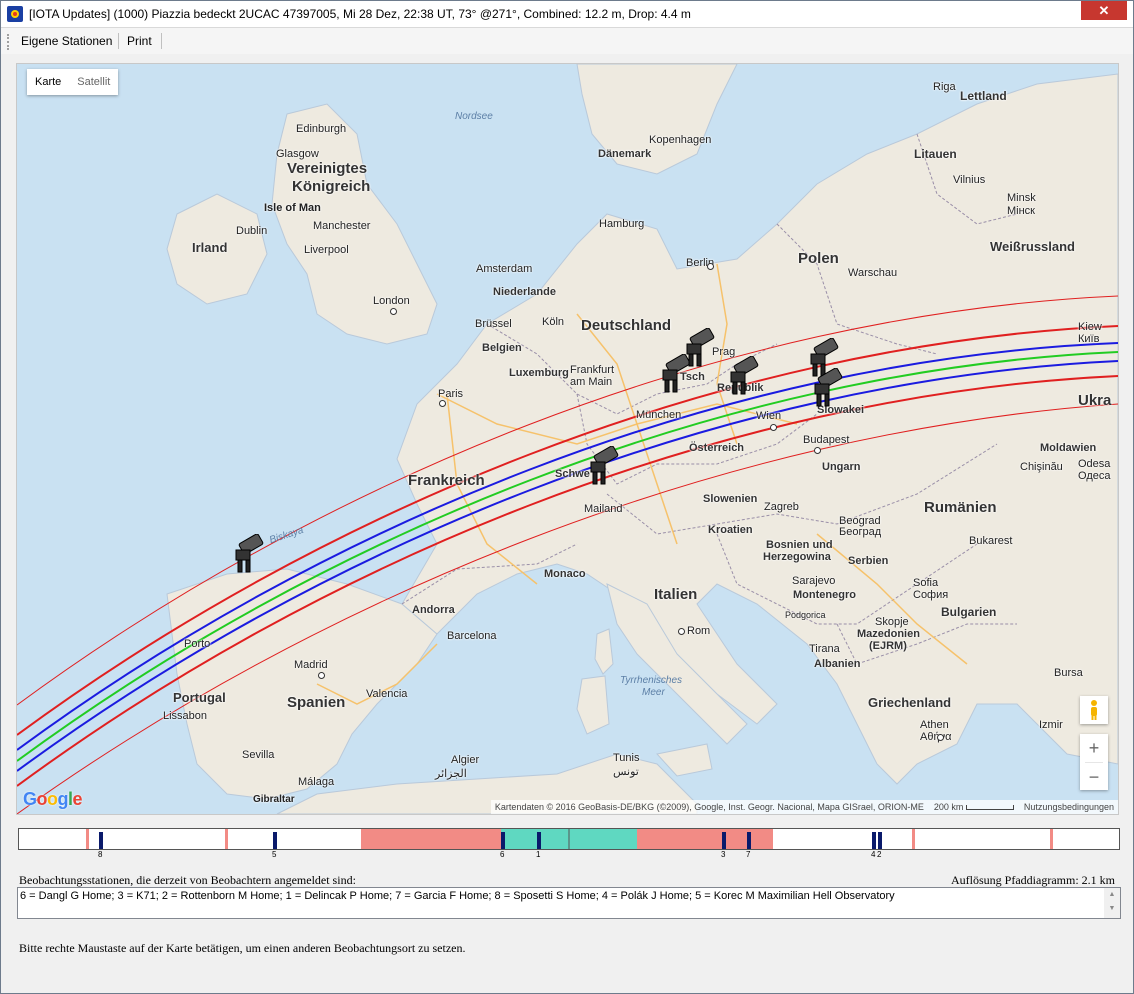  I want to click on city-label: Београд, so click(860, 532).